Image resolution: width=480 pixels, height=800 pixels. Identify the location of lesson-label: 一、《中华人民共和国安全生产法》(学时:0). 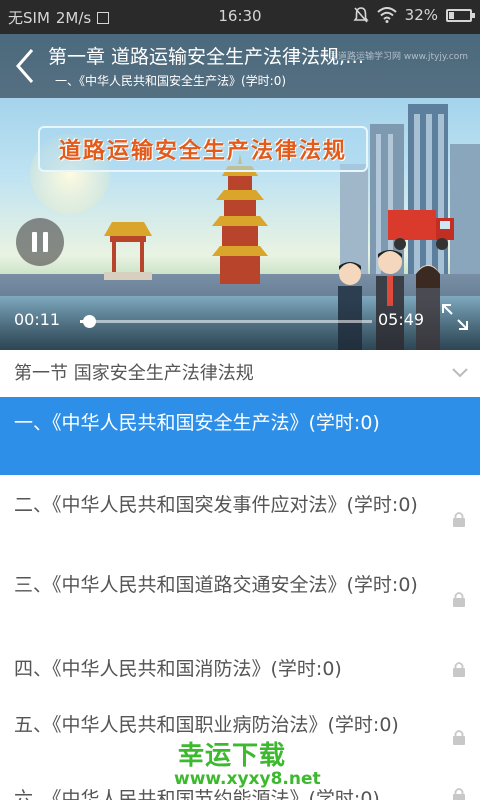
(197, 423).